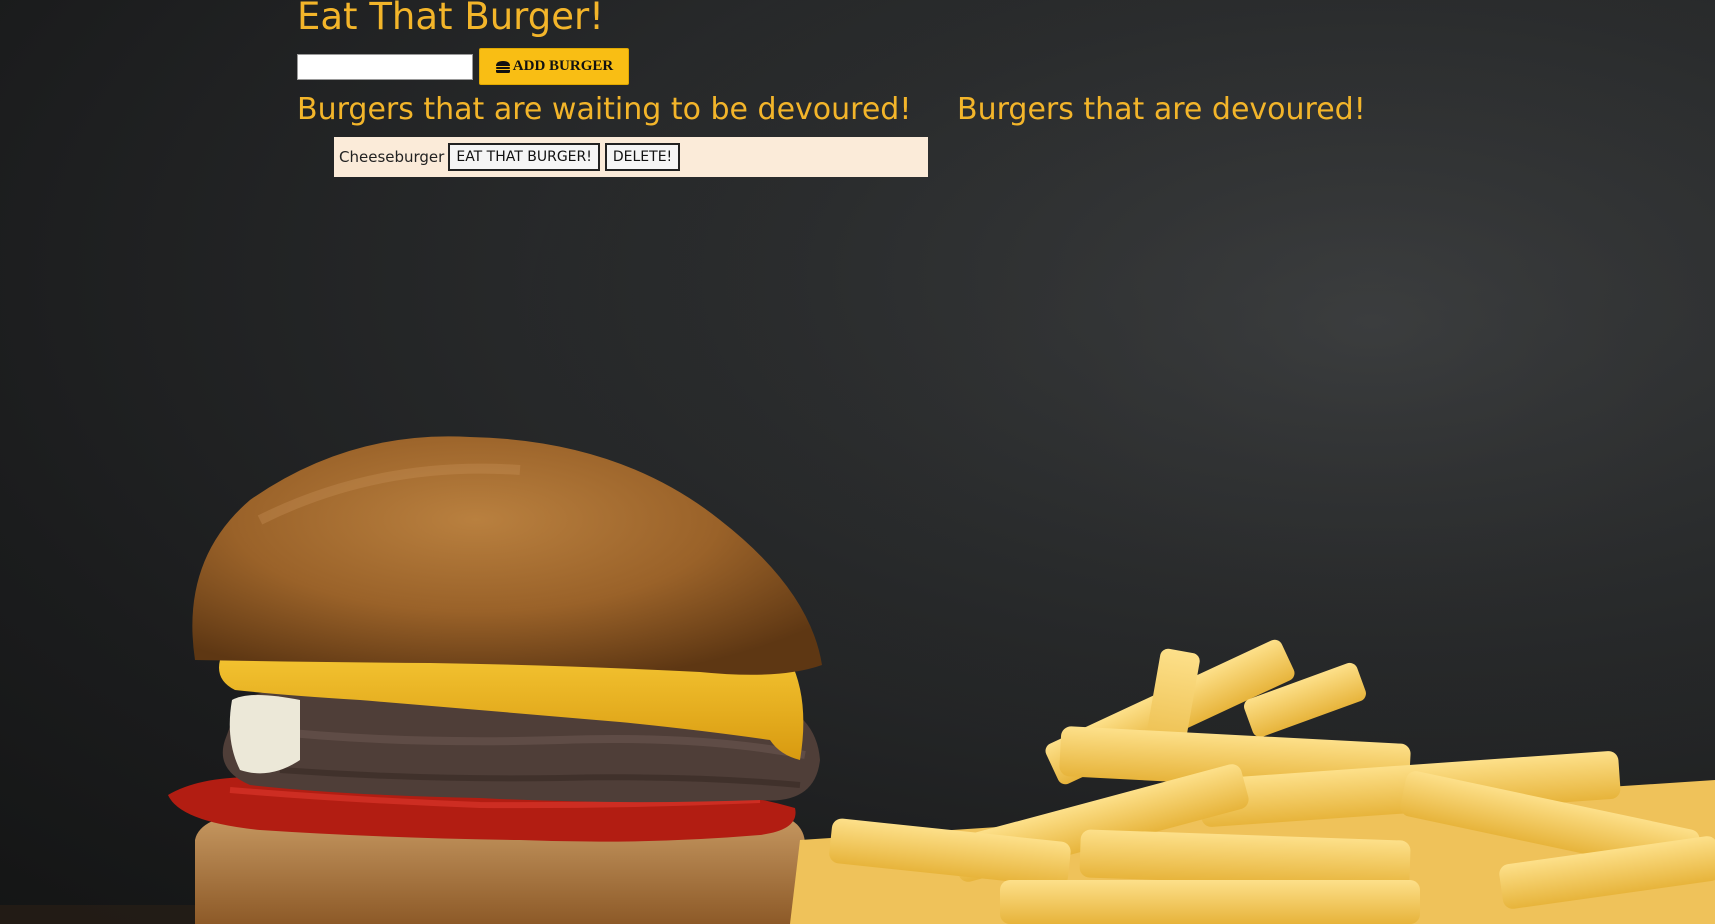 This screenshot has width=1715, height=924. I want to click on list-item: Cheeseburger EAT THAT BURGER! DELETE!, so click(631, 157).